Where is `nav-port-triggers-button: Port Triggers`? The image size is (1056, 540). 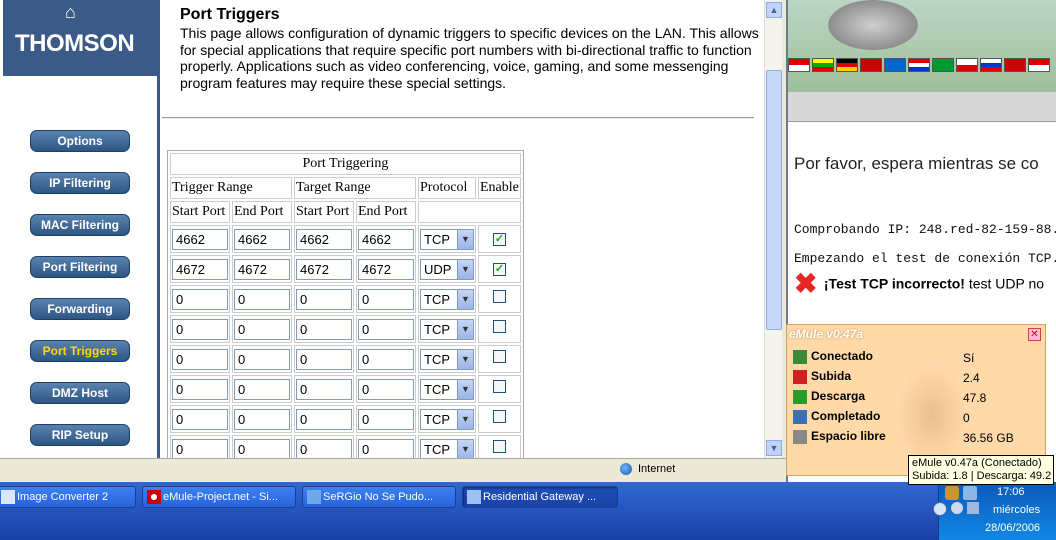
nav-port-triggers-button: Port Triggers is located at coordinates (80, 351).